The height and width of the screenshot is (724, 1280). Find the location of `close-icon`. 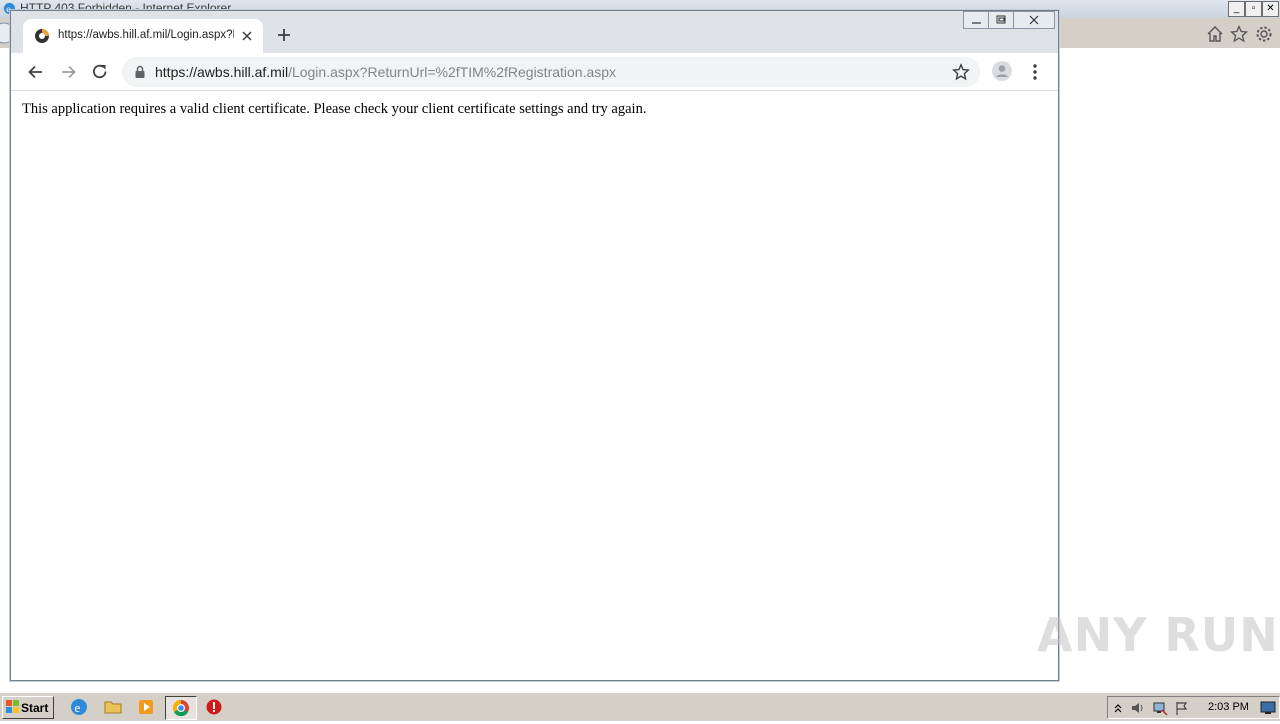

close-icon is located at coordinates (247, 36).